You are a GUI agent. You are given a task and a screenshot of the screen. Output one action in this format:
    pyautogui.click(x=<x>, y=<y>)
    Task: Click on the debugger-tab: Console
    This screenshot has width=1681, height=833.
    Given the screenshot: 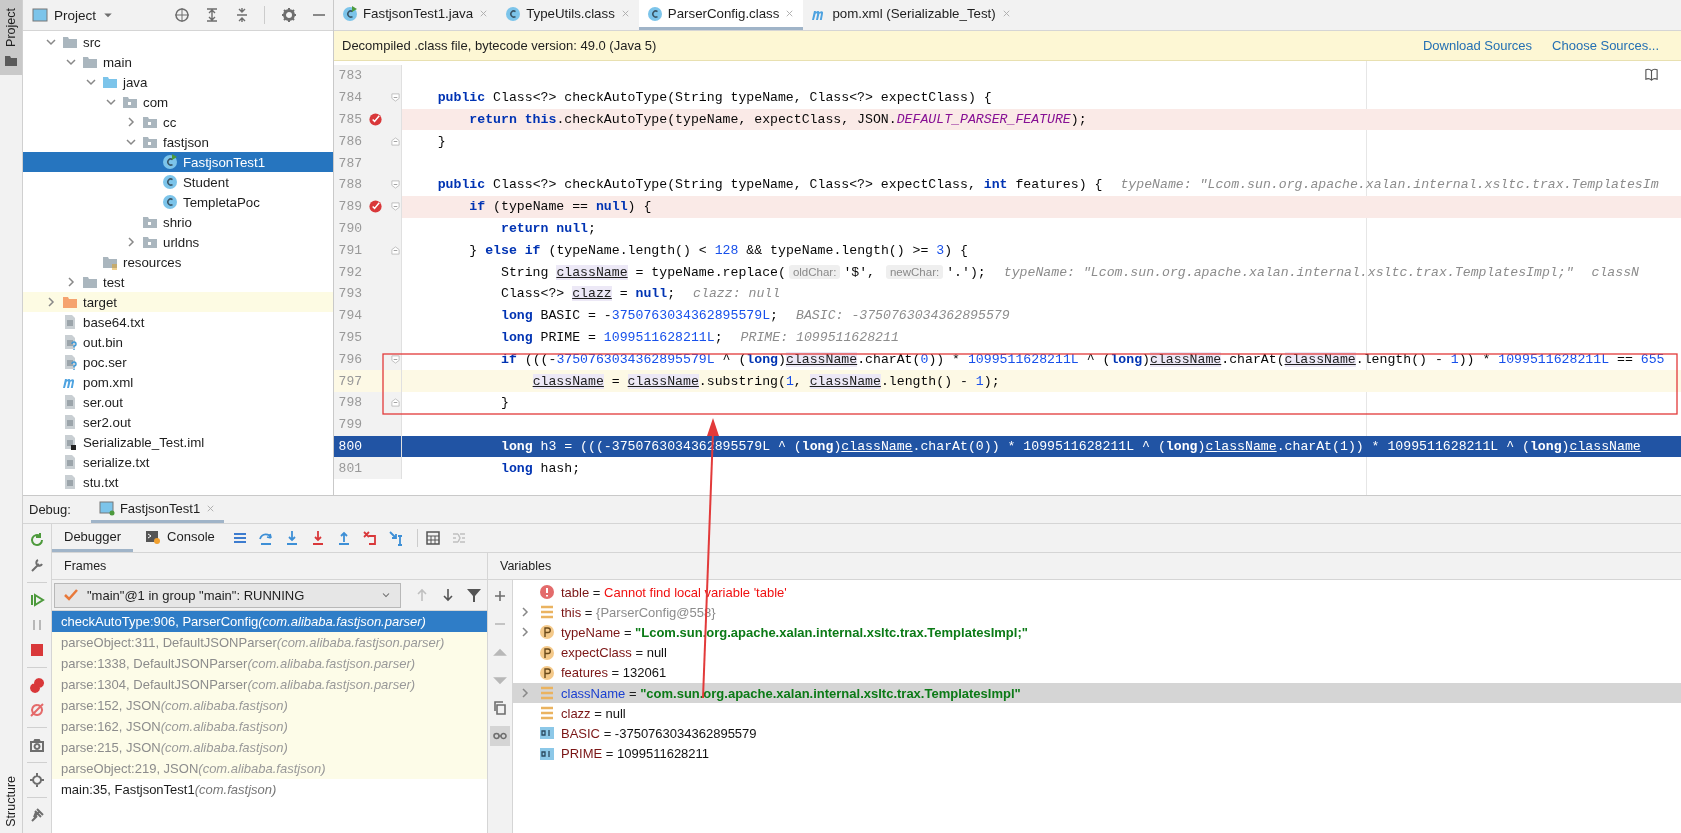 What is the action you would take?
    pyautogui.click(x=180, y=538)
    